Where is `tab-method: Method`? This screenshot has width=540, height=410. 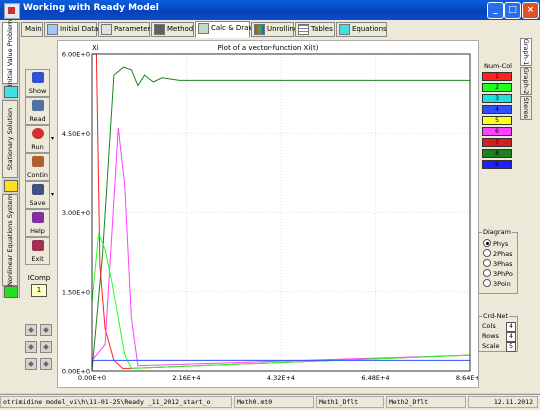 tab-method: Method is located at coordinates (172, 29).